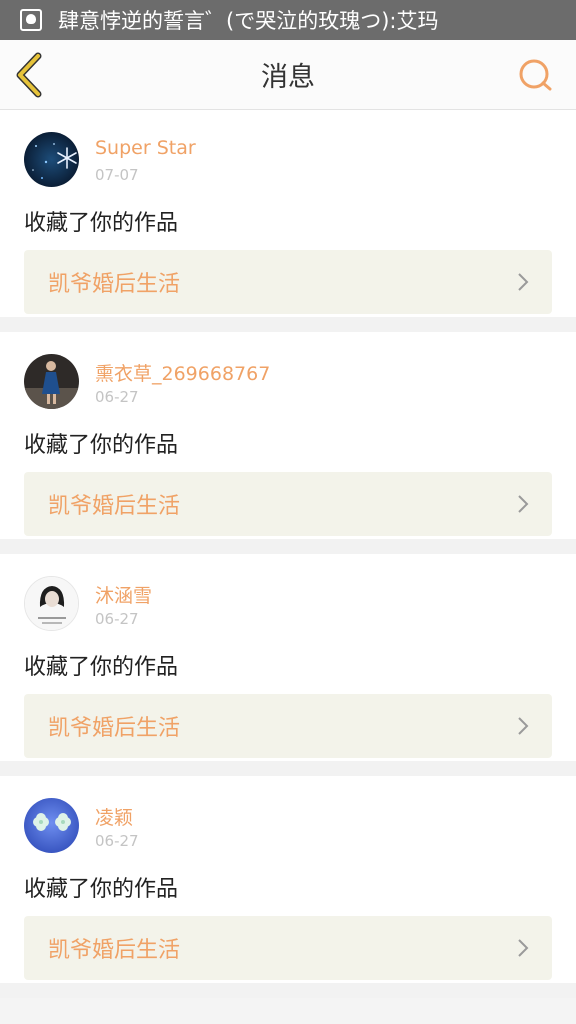 The width and height of the screenshot is (576, 1024). I want to click on status-bar: 肆意悖逆的誓言゛(で哭泣的玫瑰つ):艾玛, so click(288, 20).